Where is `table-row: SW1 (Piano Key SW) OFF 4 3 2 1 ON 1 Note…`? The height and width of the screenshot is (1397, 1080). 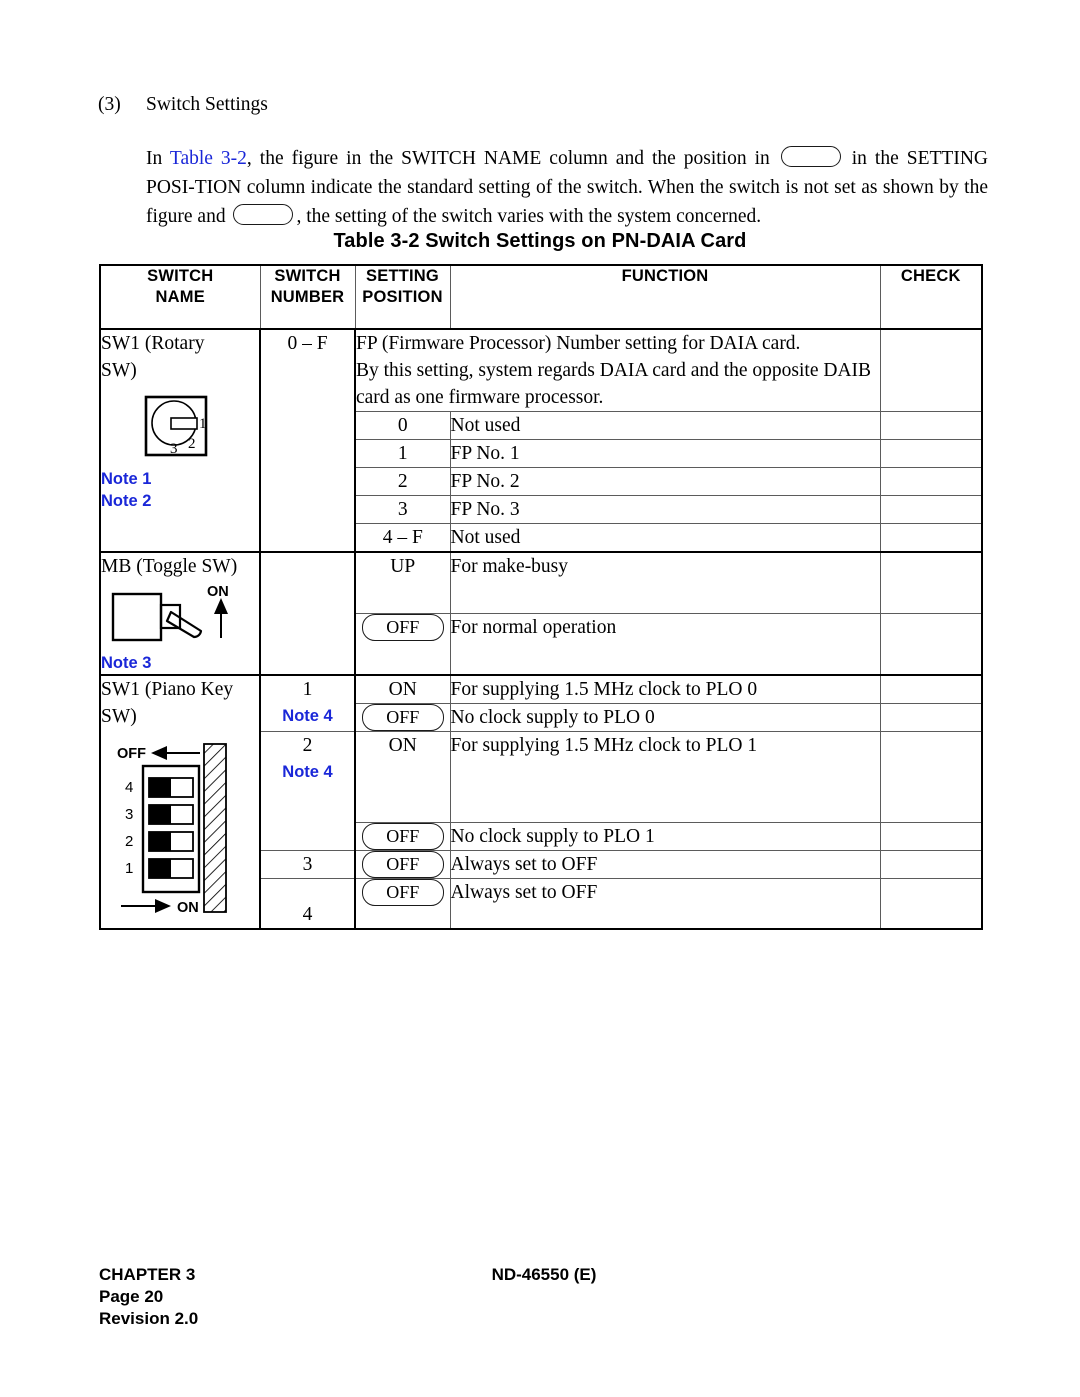
table-row: SW1 (Piano Key SW) OFF 4 3 2 1 ON 1 Note… is located at coordinates (541, 802).